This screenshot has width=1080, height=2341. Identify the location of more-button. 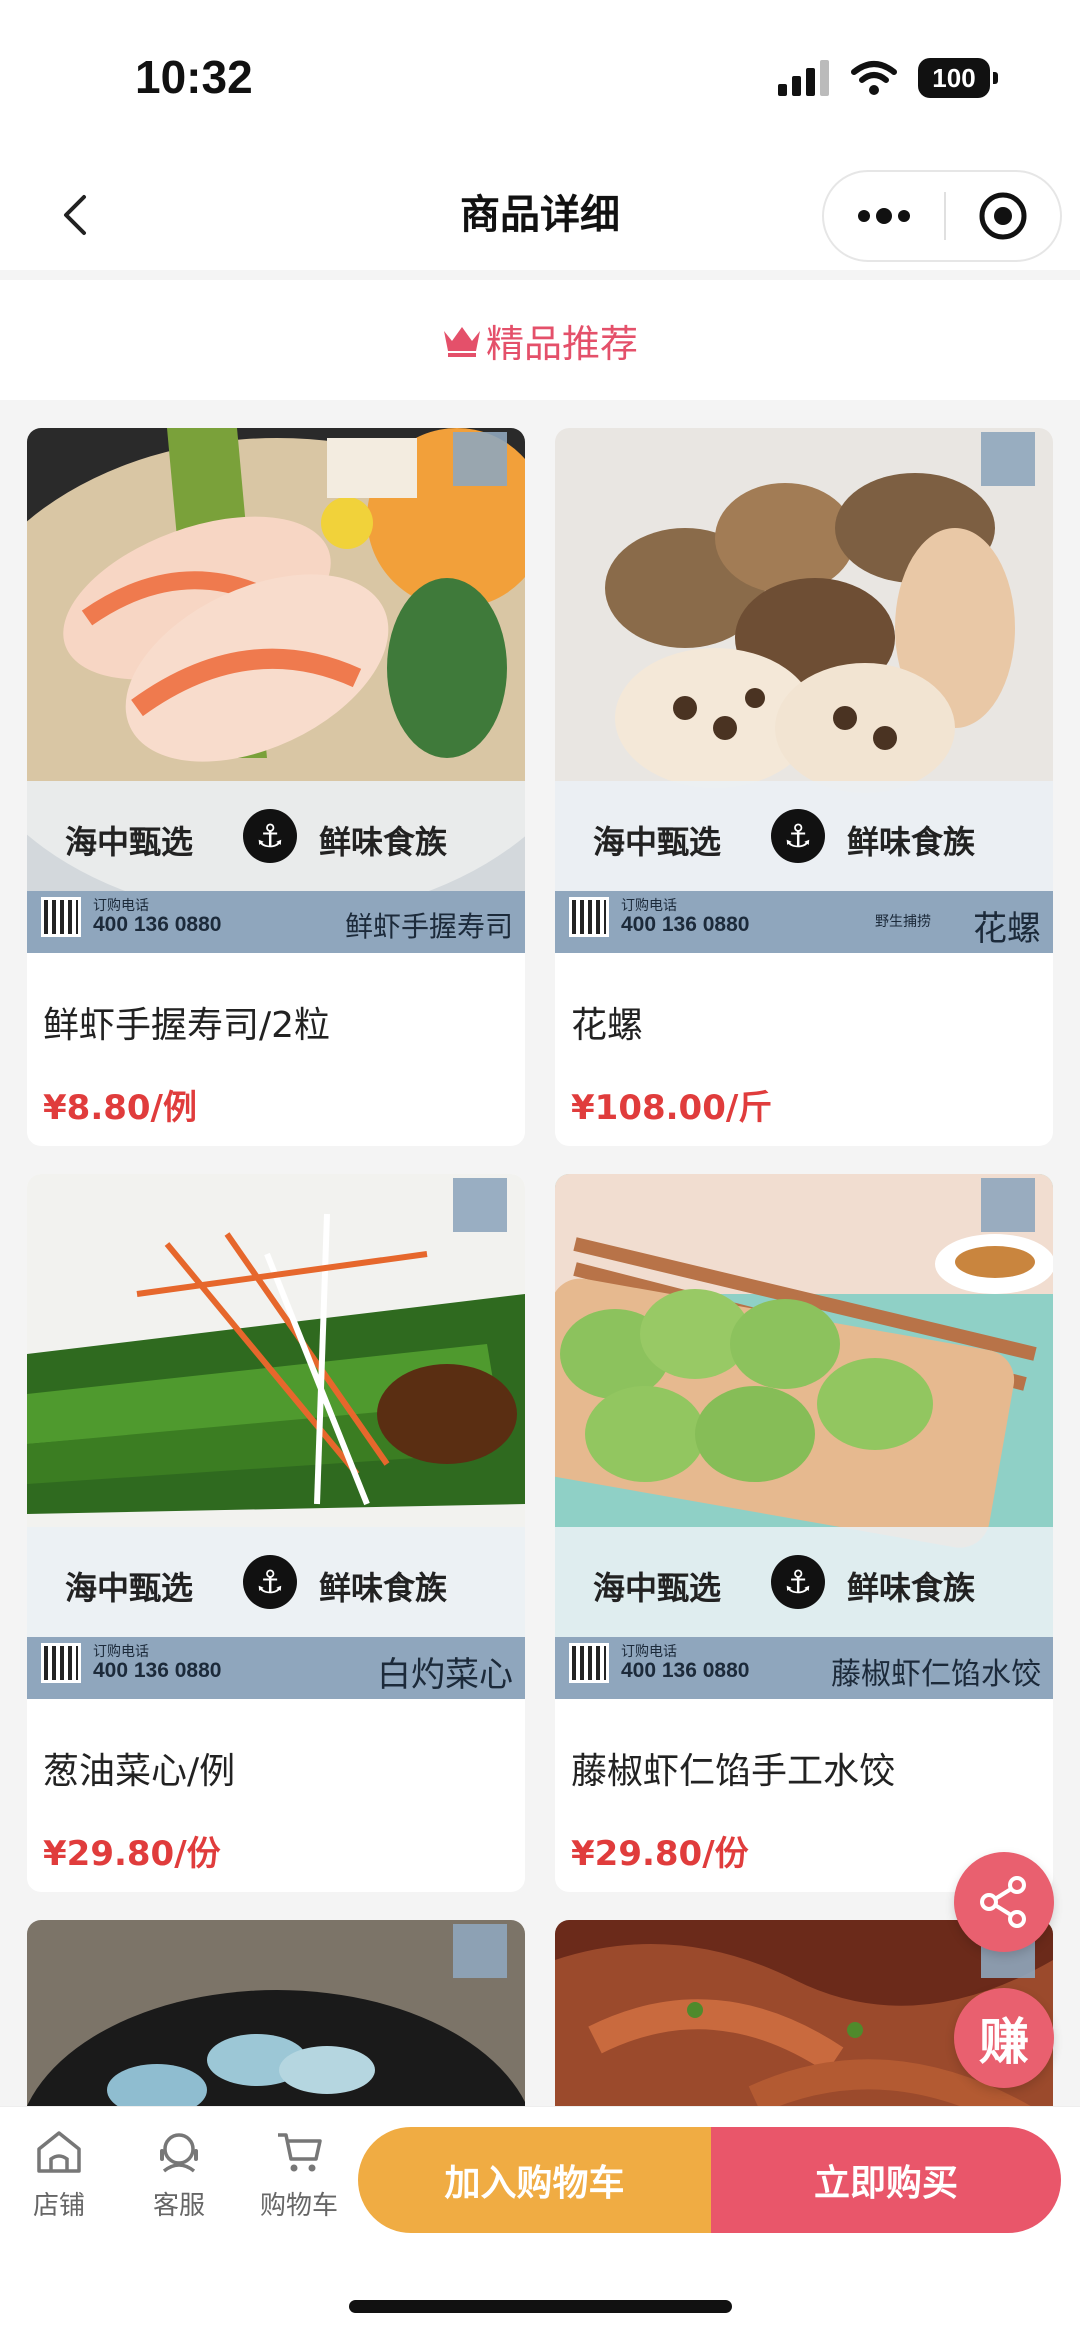
(884, 216).